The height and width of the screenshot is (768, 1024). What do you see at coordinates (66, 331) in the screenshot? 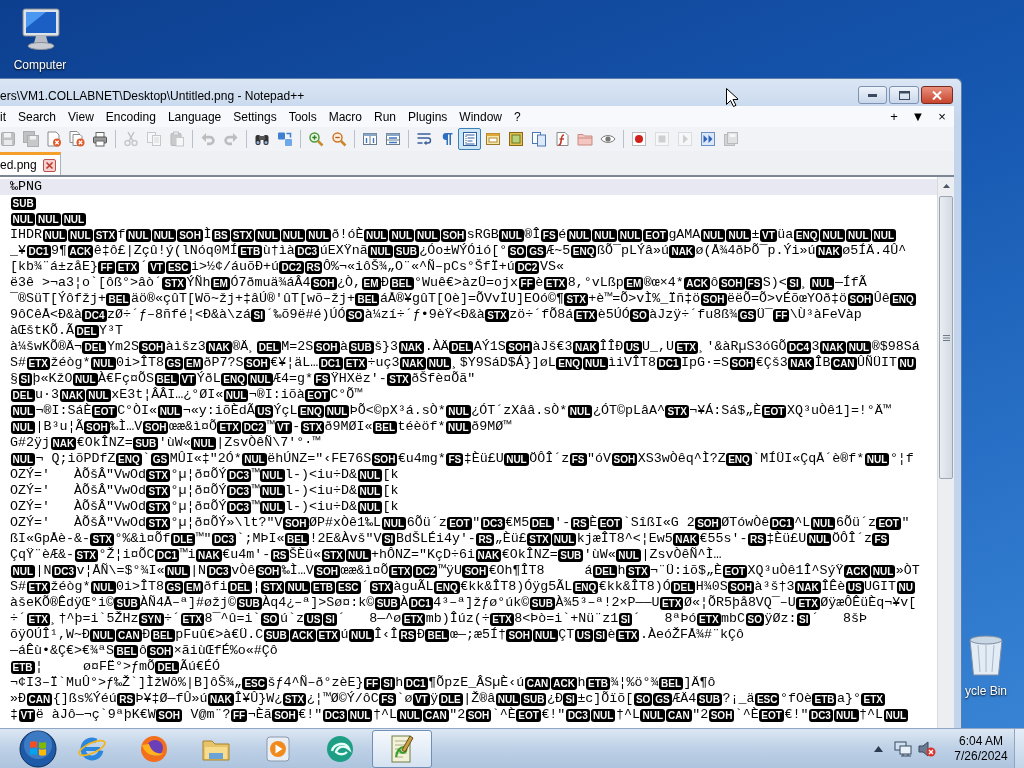
I see `text-line: àŒštKÕ.Ã DEL Y³T` at bounding box center [66, 331].